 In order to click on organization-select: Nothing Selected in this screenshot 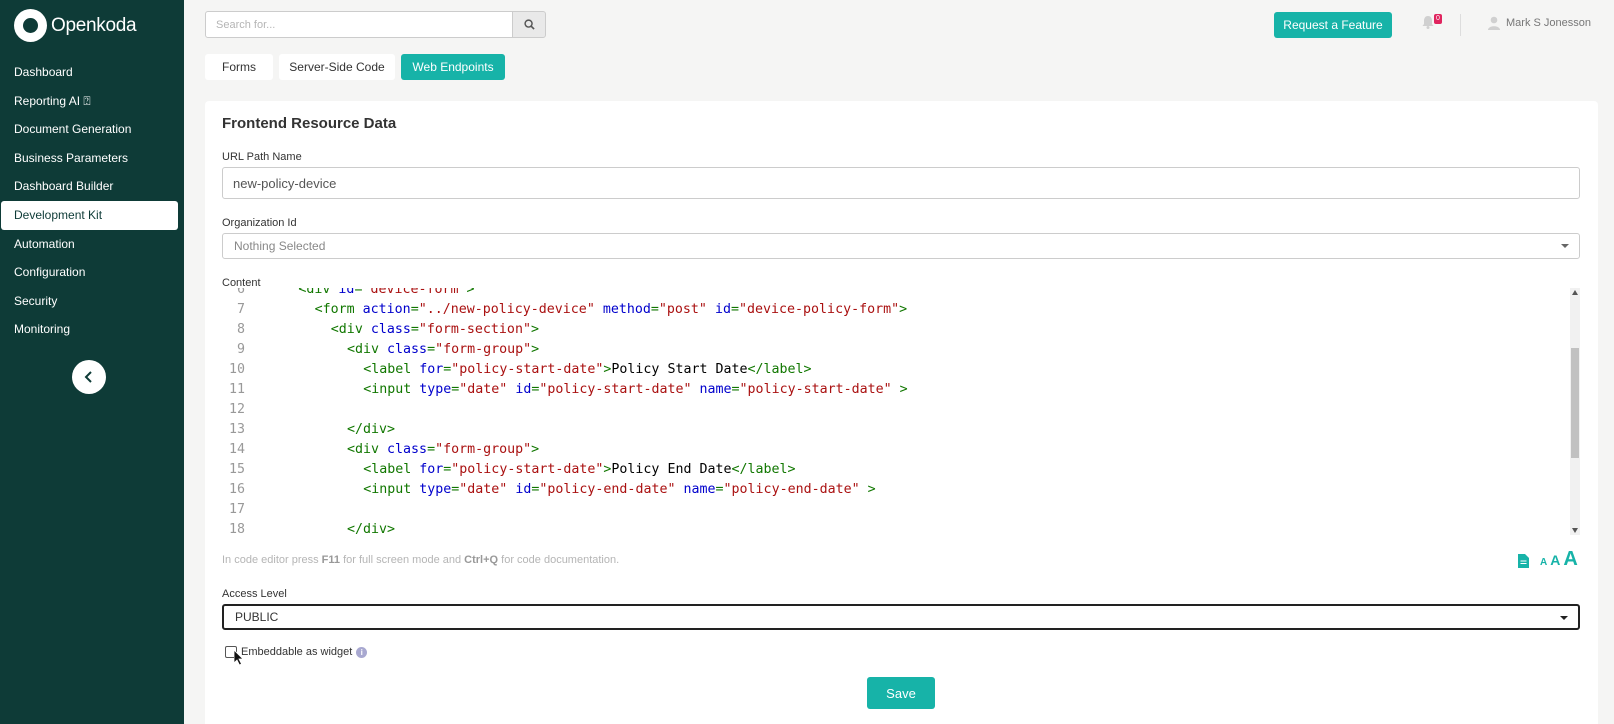, I will do `click(901, 246)`.